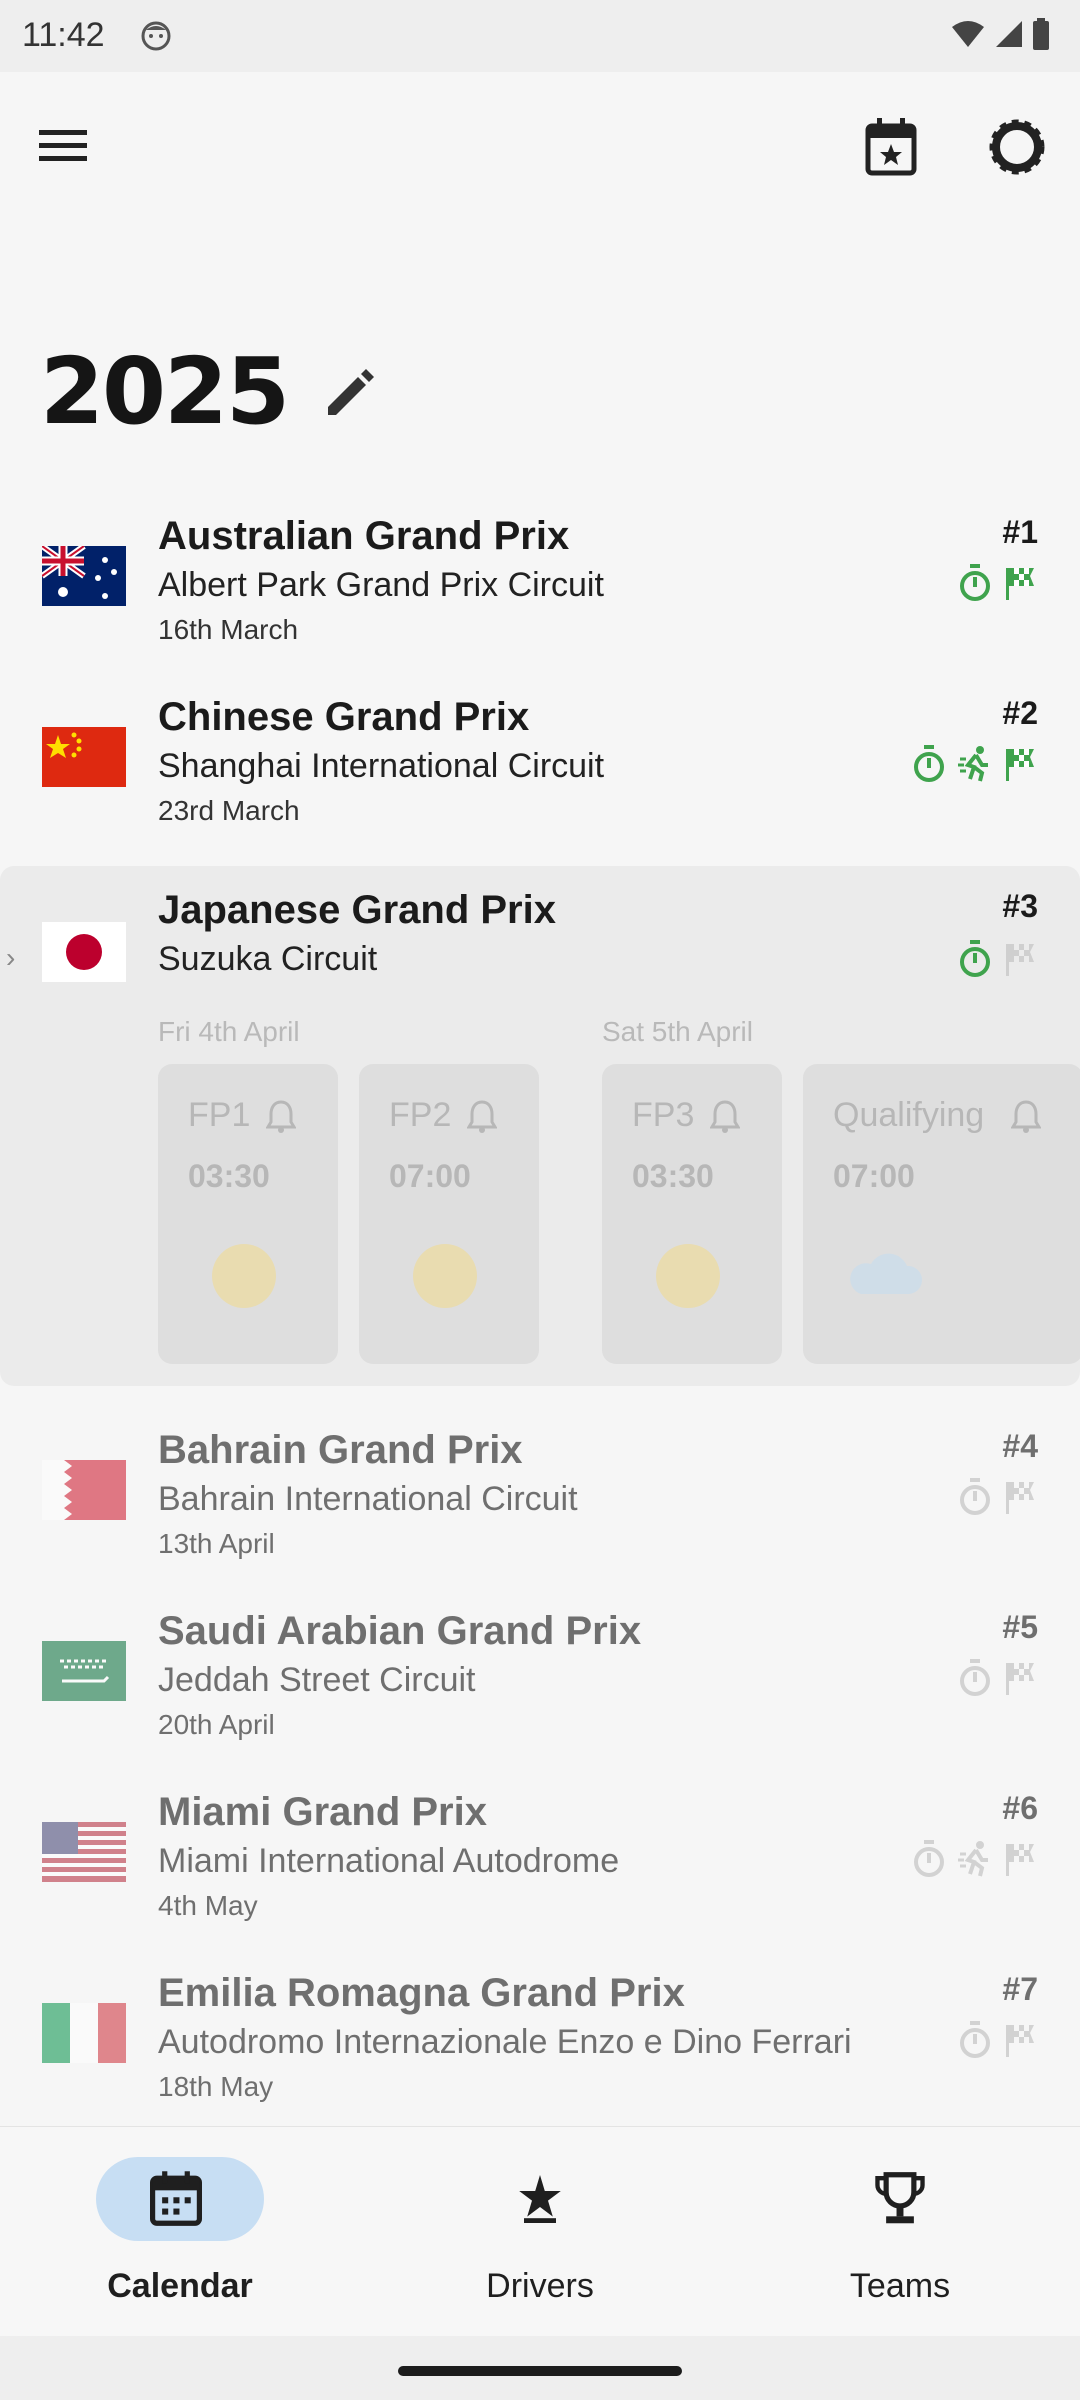  What do you see at coordinates (165, 391) in the screenshot?
I see `season-year: 2025` at bounding box center [165, 391].